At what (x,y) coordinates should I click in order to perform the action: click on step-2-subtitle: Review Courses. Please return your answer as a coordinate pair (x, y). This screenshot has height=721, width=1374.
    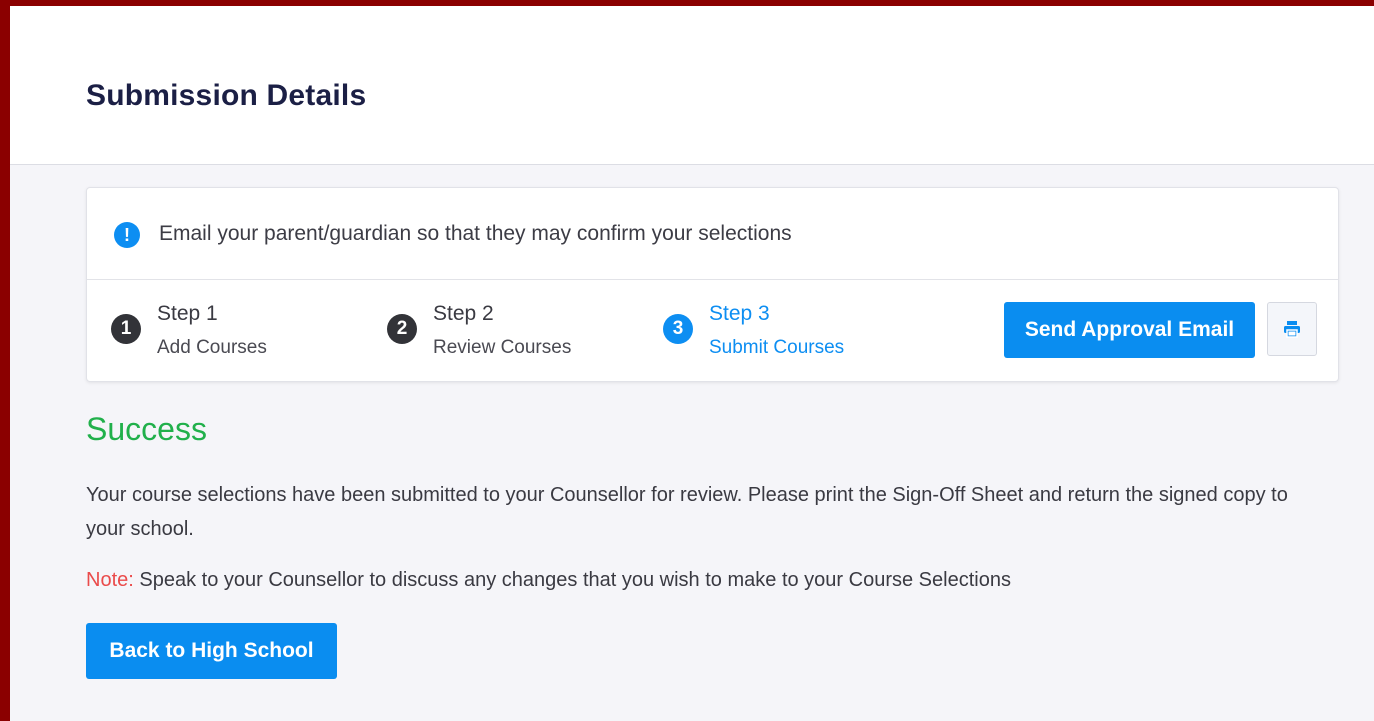
    Looking at the image, I should click on (502, 347).